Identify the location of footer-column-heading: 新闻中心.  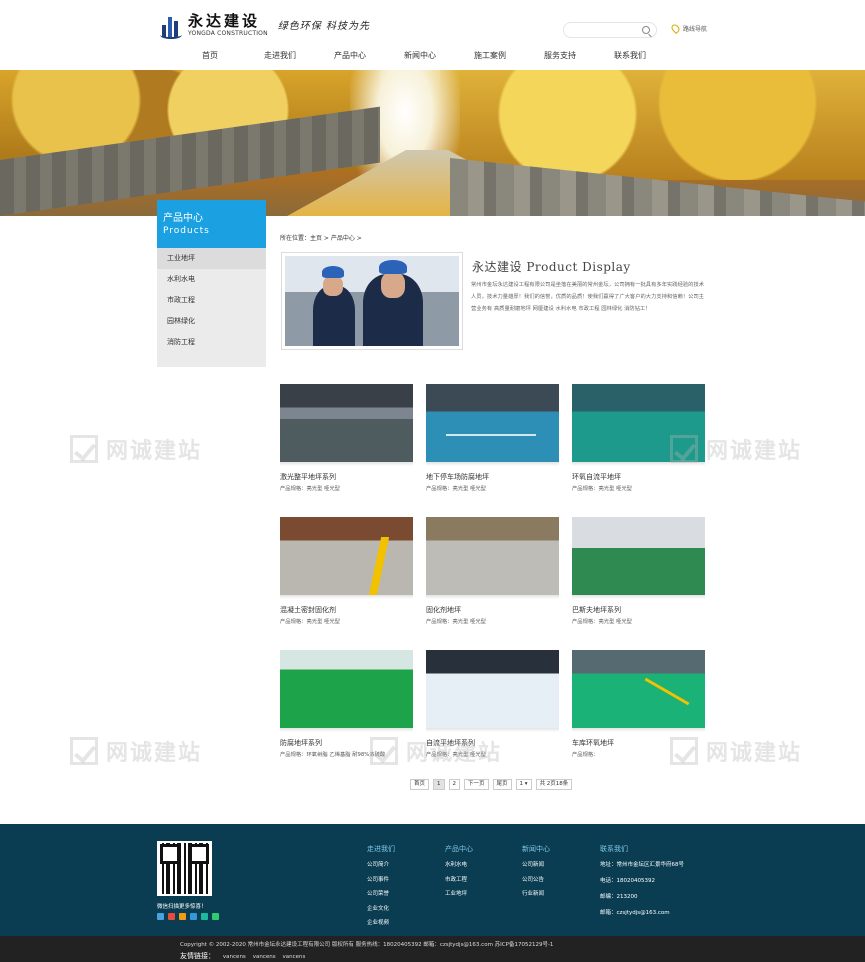
(536, 849).